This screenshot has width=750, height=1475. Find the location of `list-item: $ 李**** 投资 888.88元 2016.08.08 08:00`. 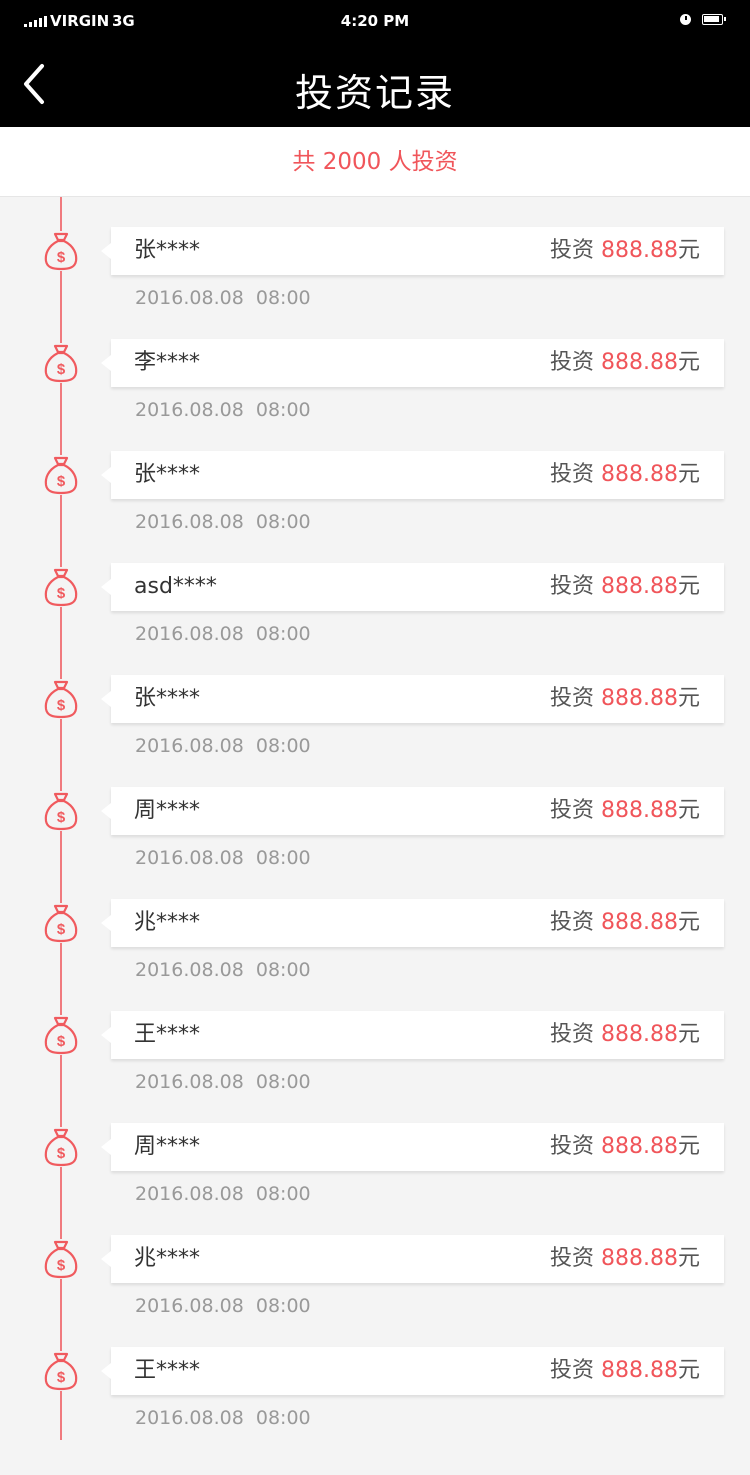

list-item: $ 李**** 投资 888.88元 2016.08.08 08:00 is located at coordinates (375, 365).